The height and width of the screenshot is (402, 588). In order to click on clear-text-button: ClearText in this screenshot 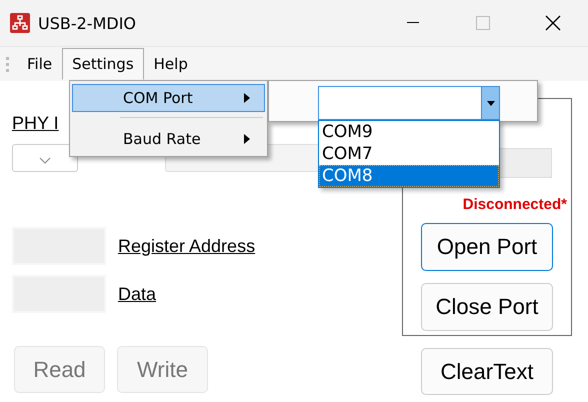, I will do `click(487, 371)`.